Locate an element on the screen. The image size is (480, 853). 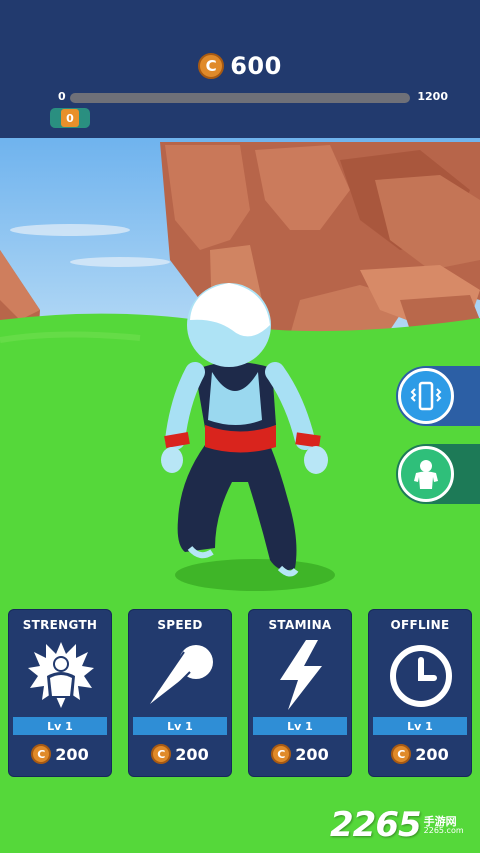
character-skin-icon is located at coordinates (426, 474).